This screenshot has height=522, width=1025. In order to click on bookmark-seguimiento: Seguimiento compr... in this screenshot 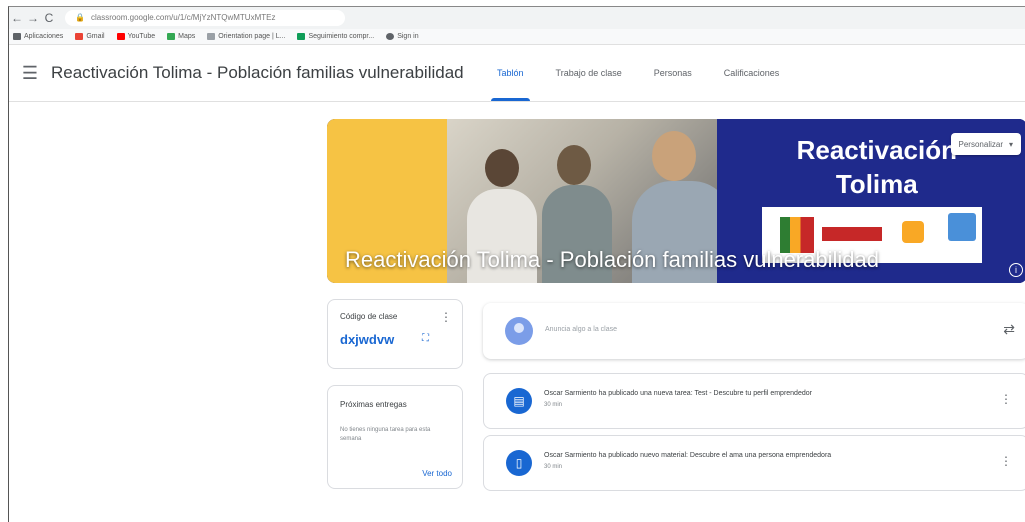, I will do `click(335, 36)`.